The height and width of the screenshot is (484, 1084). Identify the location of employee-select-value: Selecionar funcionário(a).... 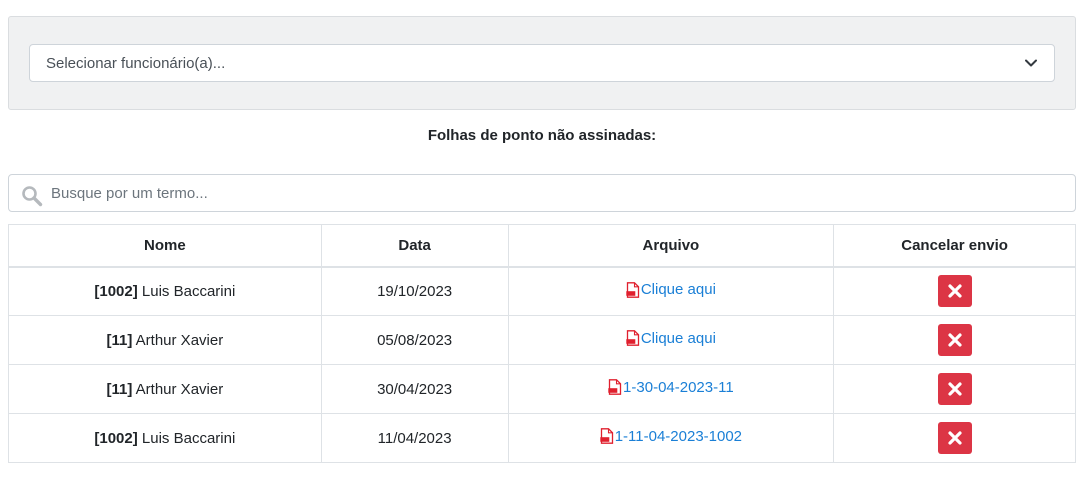
(136, 63).